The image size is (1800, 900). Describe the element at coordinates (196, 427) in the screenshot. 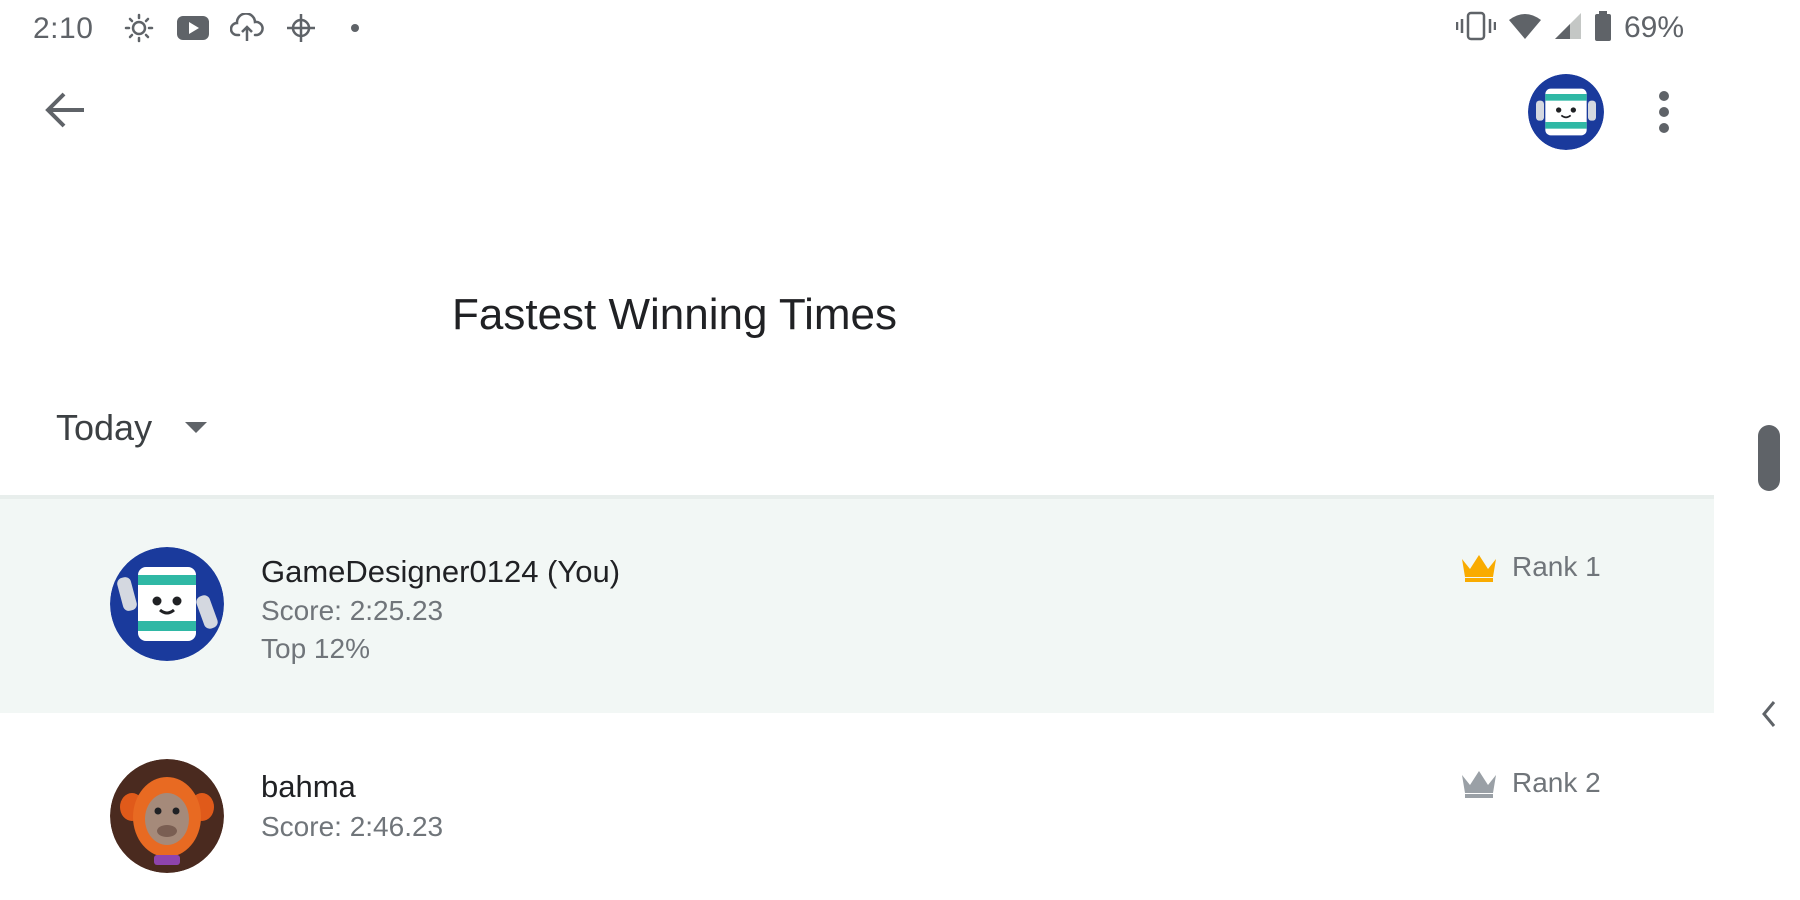

I see `dropdown-triangle-icon` at that location.